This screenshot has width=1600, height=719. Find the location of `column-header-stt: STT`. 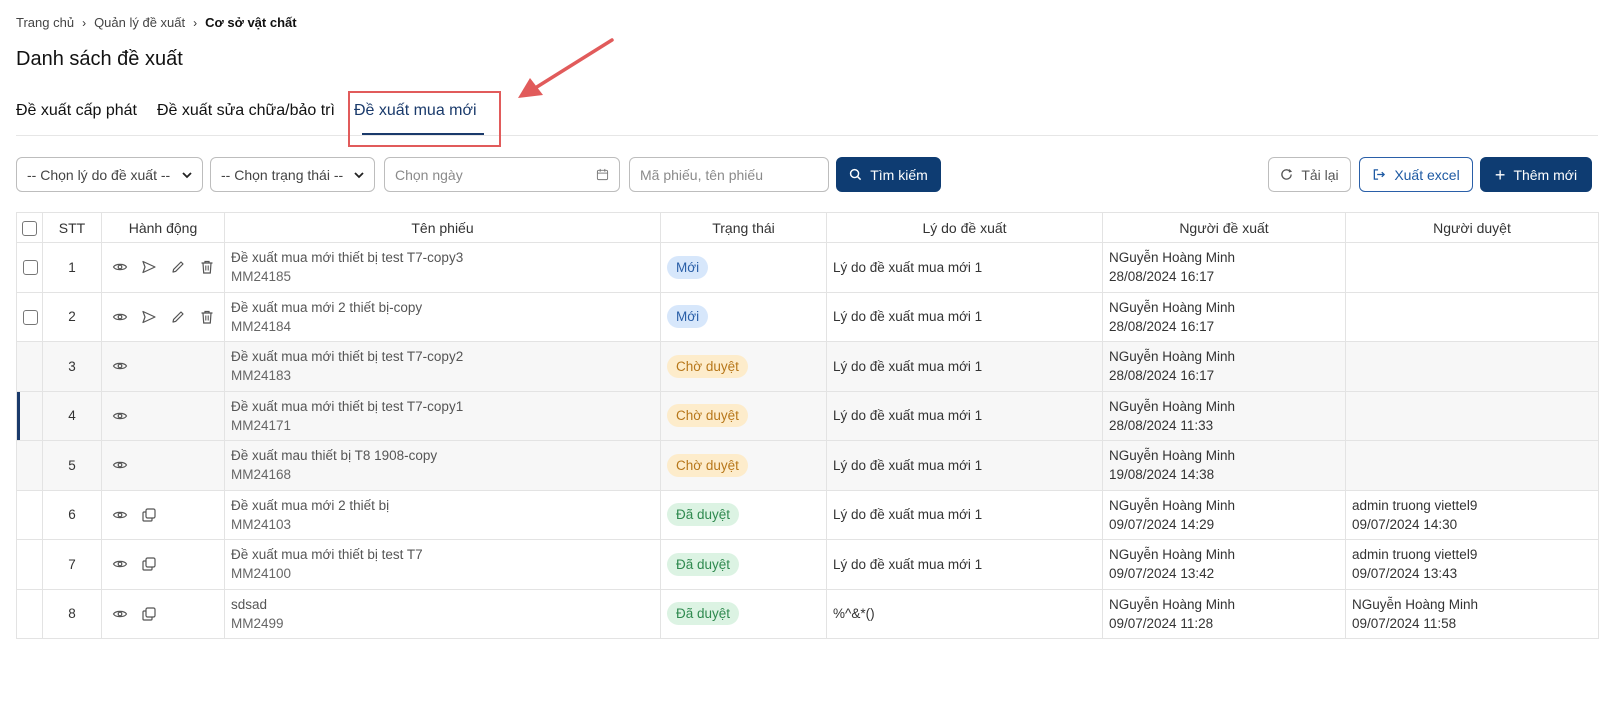

column-header-stt: STT is located at coordinates (72, 227).